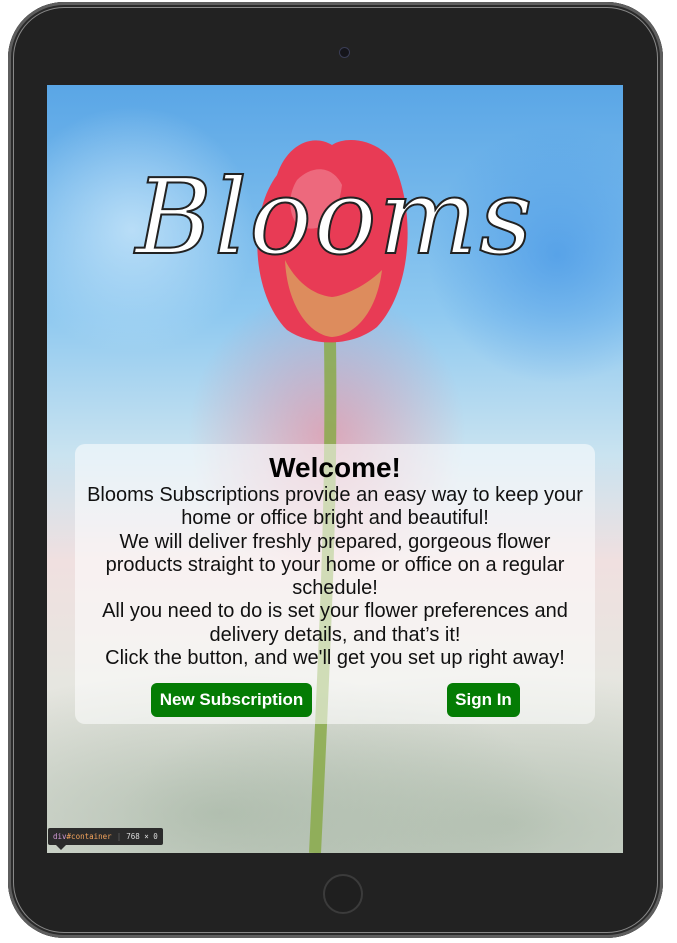 This screenshot has height=943, width=677. What do you see at coordinates (89, 836) in the screenshot?
I see `tooltip-element-id: #container` at bounding box center [89, 836].